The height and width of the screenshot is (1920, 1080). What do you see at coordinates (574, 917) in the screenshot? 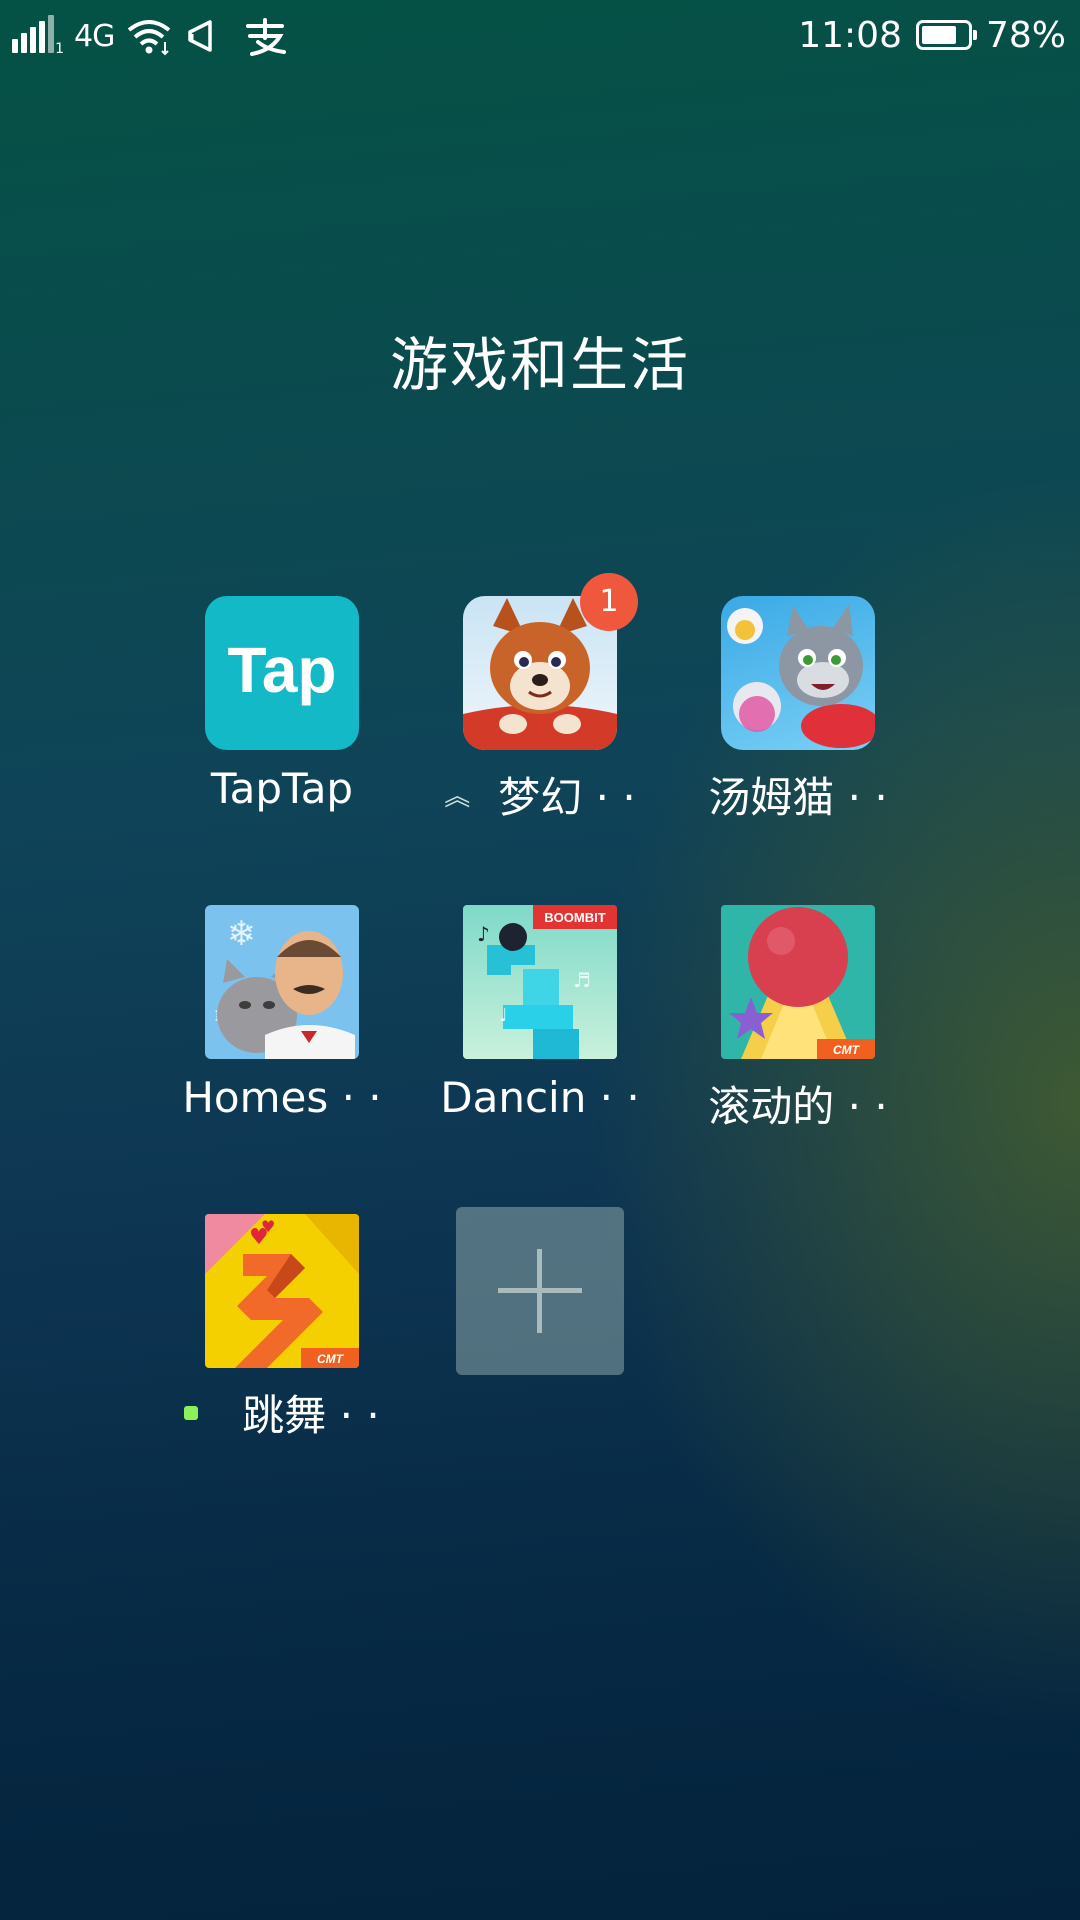
I see `boombit-label: BOOMBIT` at bounding box center [574, 917].